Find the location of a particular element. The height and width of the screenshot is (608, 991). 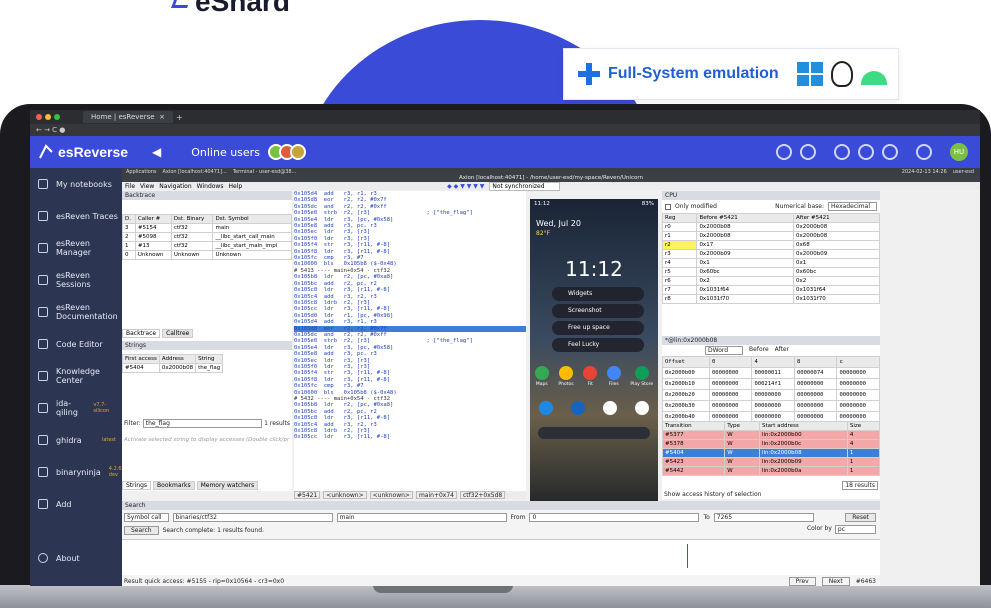

sidebar-item: ghidra latest is located at coordinates (76, 440).